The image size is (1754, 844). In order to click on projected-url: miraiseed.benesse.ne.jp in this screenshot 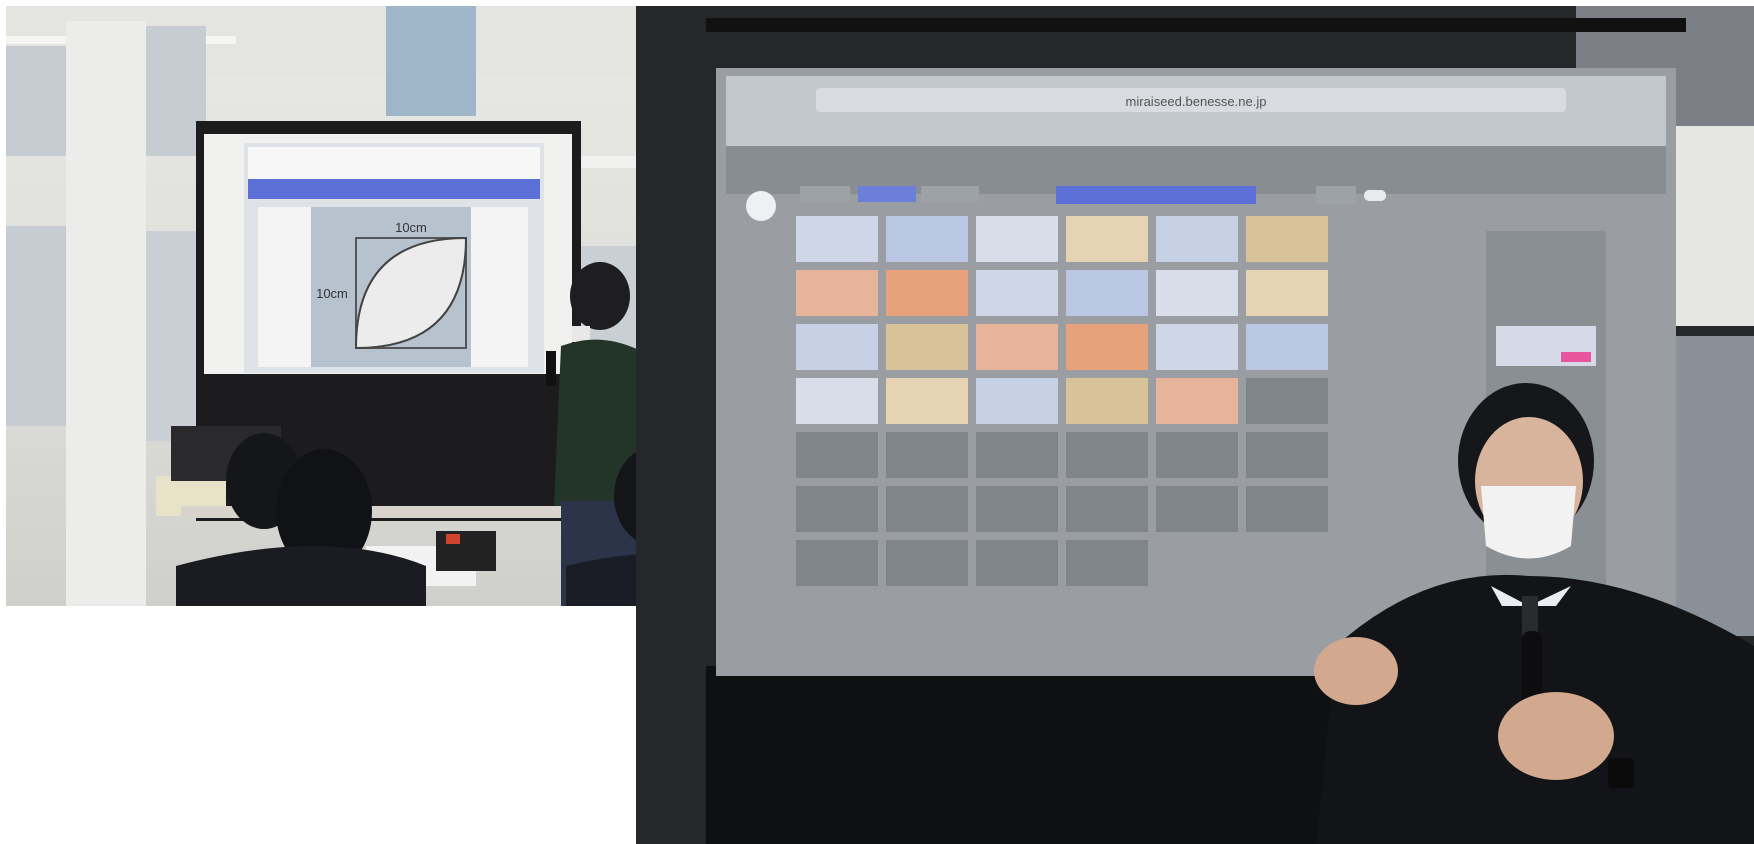, I will do `click(1196, 101)`.